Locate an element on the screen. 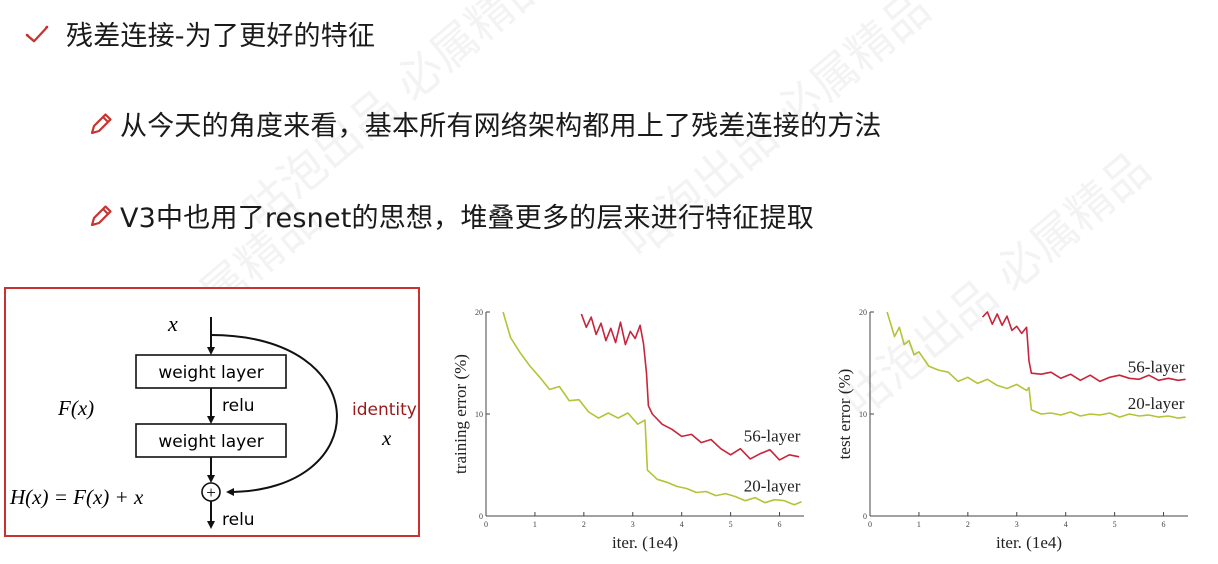  bullet-item: 从今天的角度来看，基本所有网络架构都用上了残差连接的方法 is located at coordinates (485, 123).